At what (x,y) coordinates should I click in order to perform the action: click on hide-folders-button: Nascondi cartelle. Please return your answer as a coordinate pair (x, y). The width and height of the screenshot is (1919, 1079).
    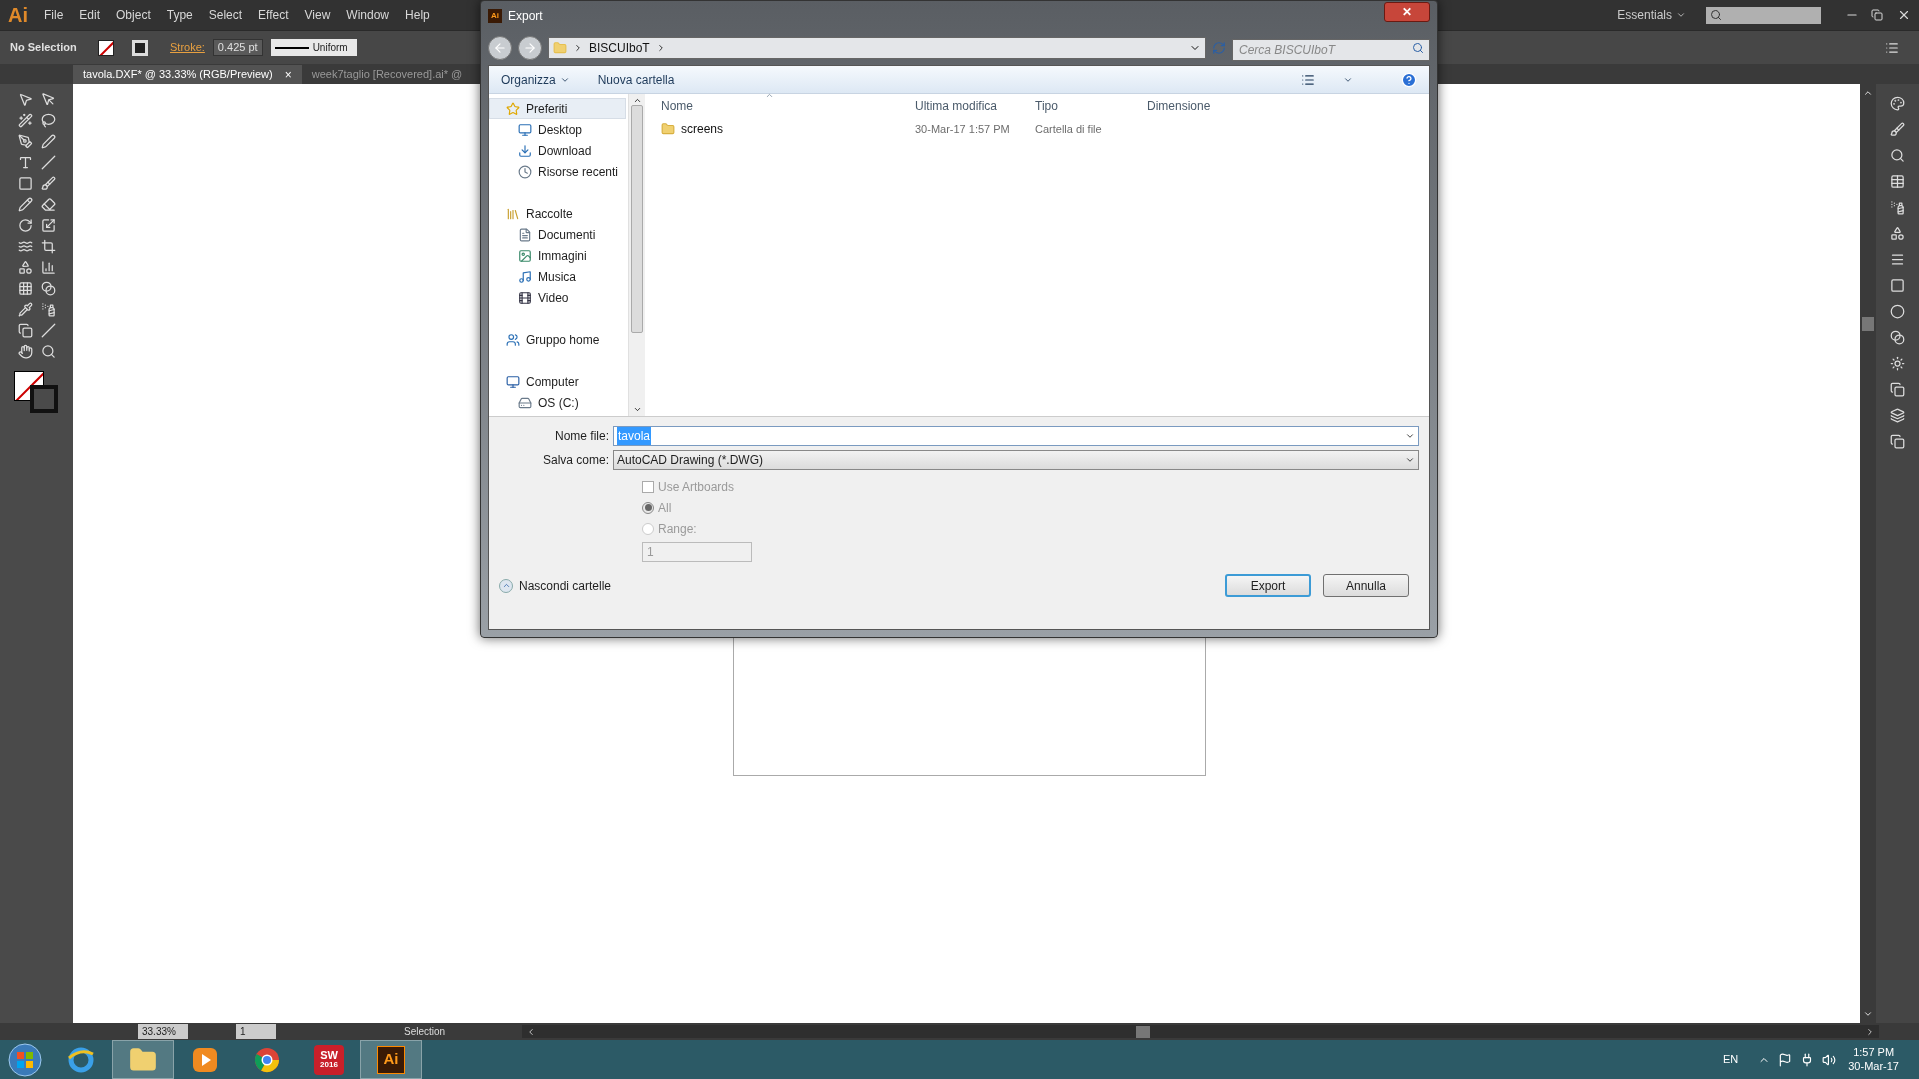
    Looking at the image, I should click on (555, 585).